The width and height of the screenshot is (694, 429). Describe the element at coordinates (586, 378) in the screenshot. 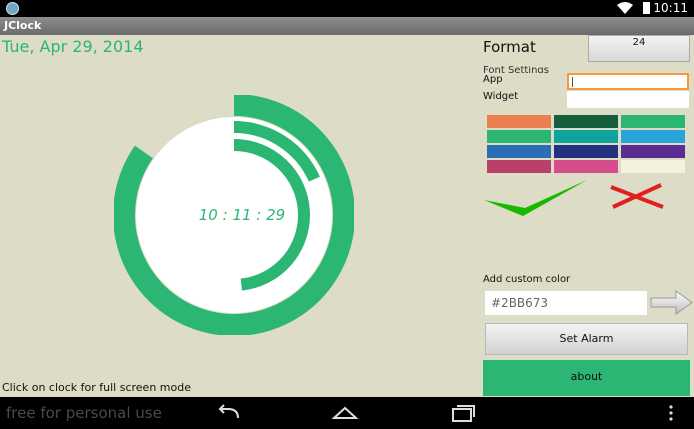

I see `about-button: about` at that location.